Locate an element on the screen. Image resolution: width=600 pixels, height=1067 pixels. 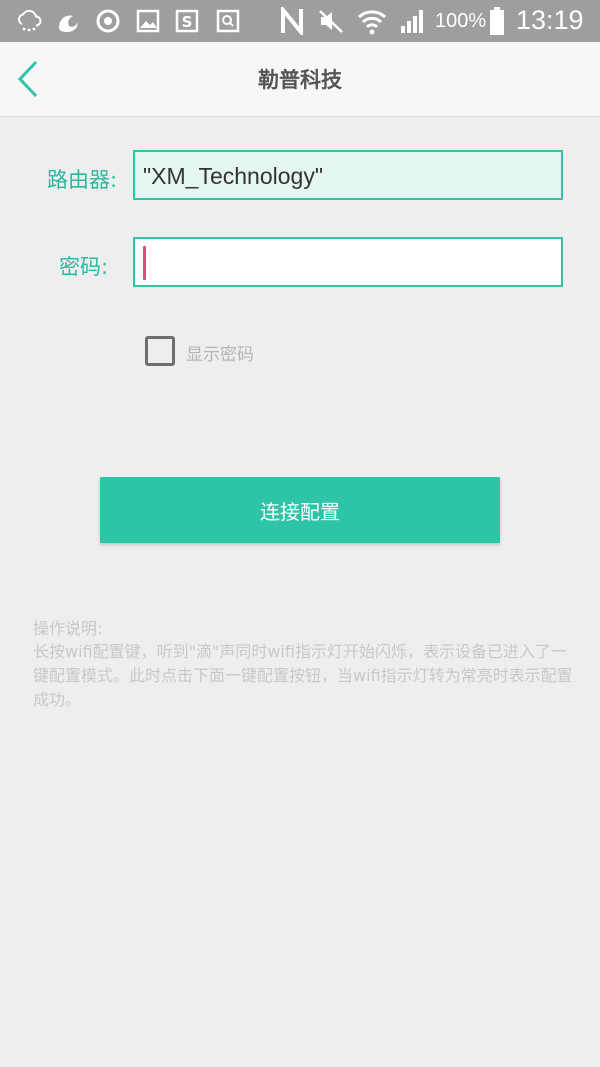
mute-icon is located at coordinates (331, 21).